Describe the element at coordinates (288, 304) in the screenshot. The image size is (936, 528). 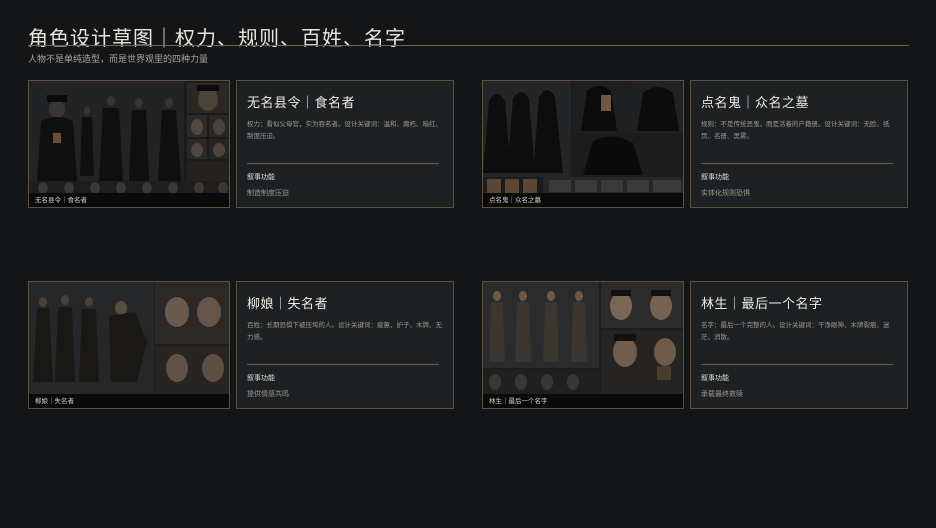
I see `character-name: 柳娘｜失名者` at that location.